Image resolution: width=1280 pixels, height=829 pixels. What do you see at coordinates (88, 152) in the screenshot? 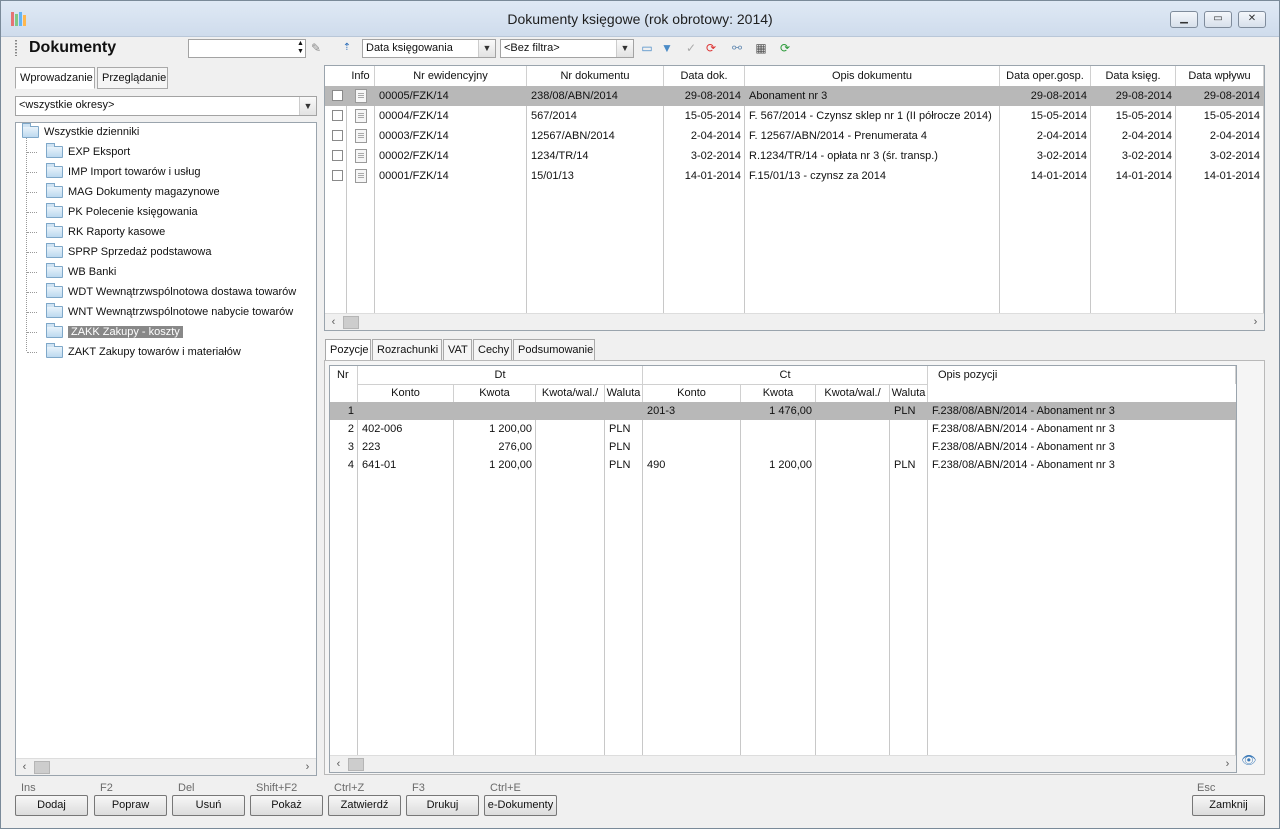
I see `tree-item: EXP Eksport` at bounding box center [88, 152].